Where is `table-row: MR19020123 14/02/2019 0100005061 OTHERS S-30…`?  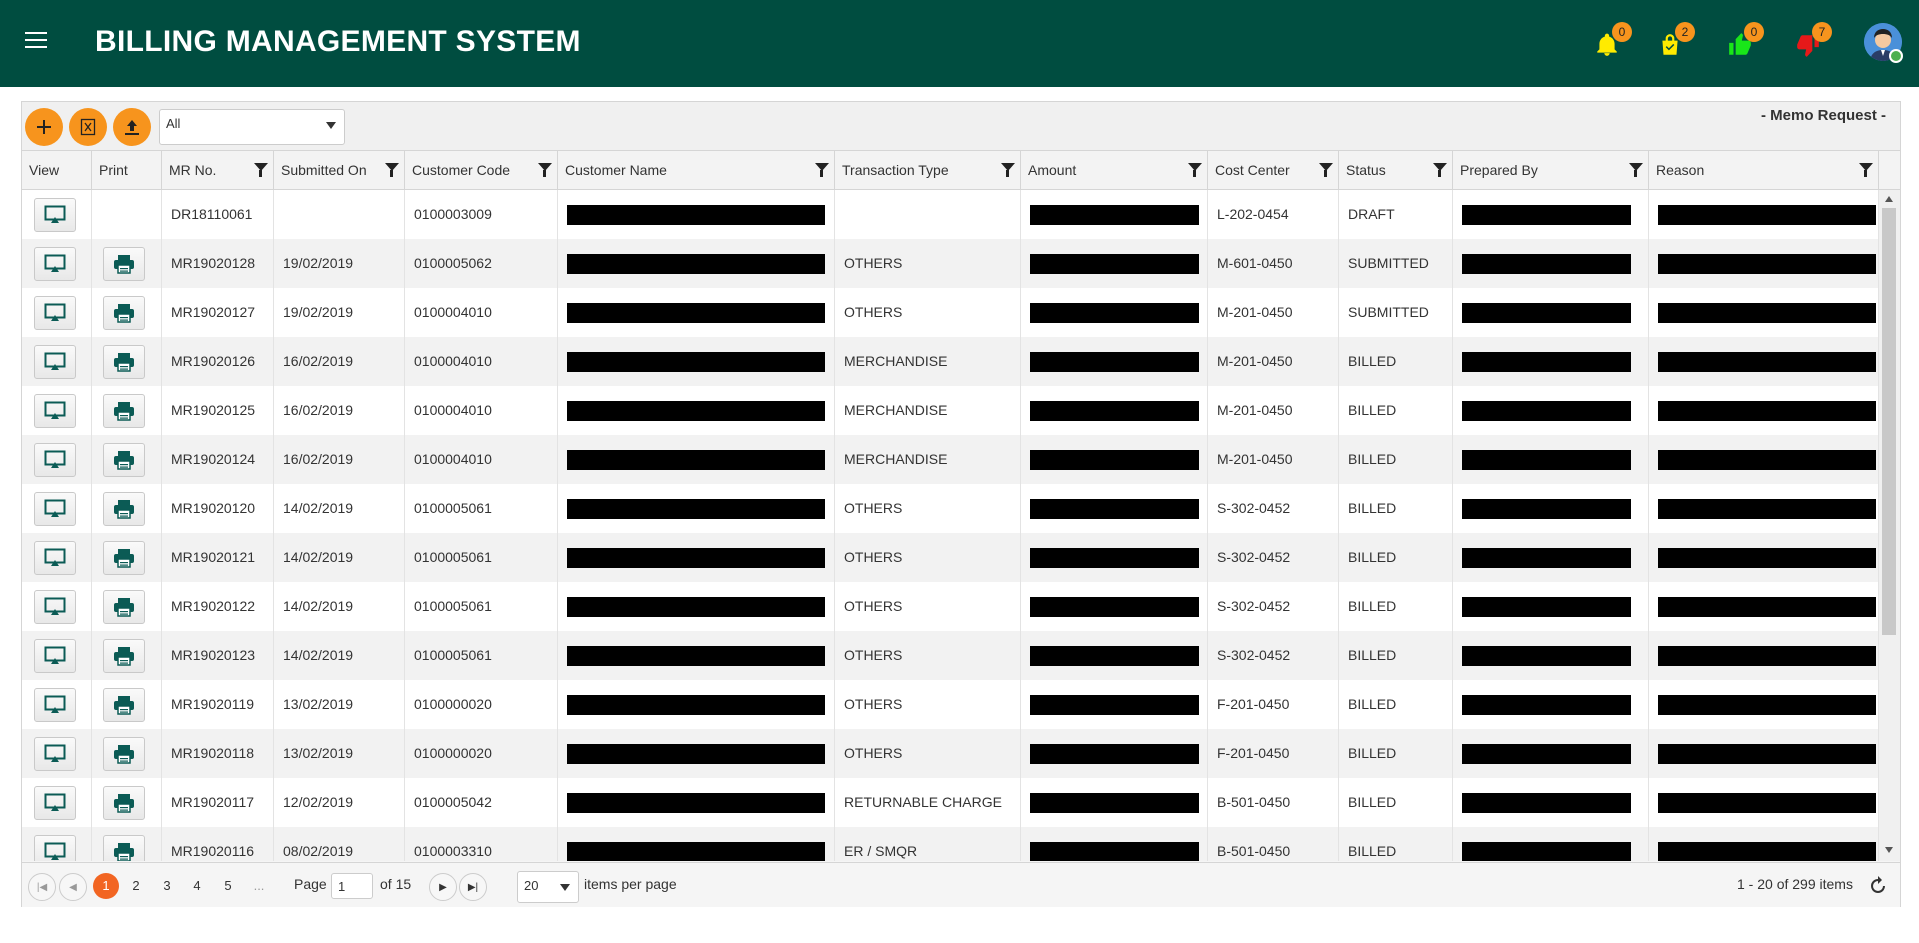
table-row: MR19020123 14/02/2019 0100005061 OTHERS S-30… is located at coordinates (950, 655).